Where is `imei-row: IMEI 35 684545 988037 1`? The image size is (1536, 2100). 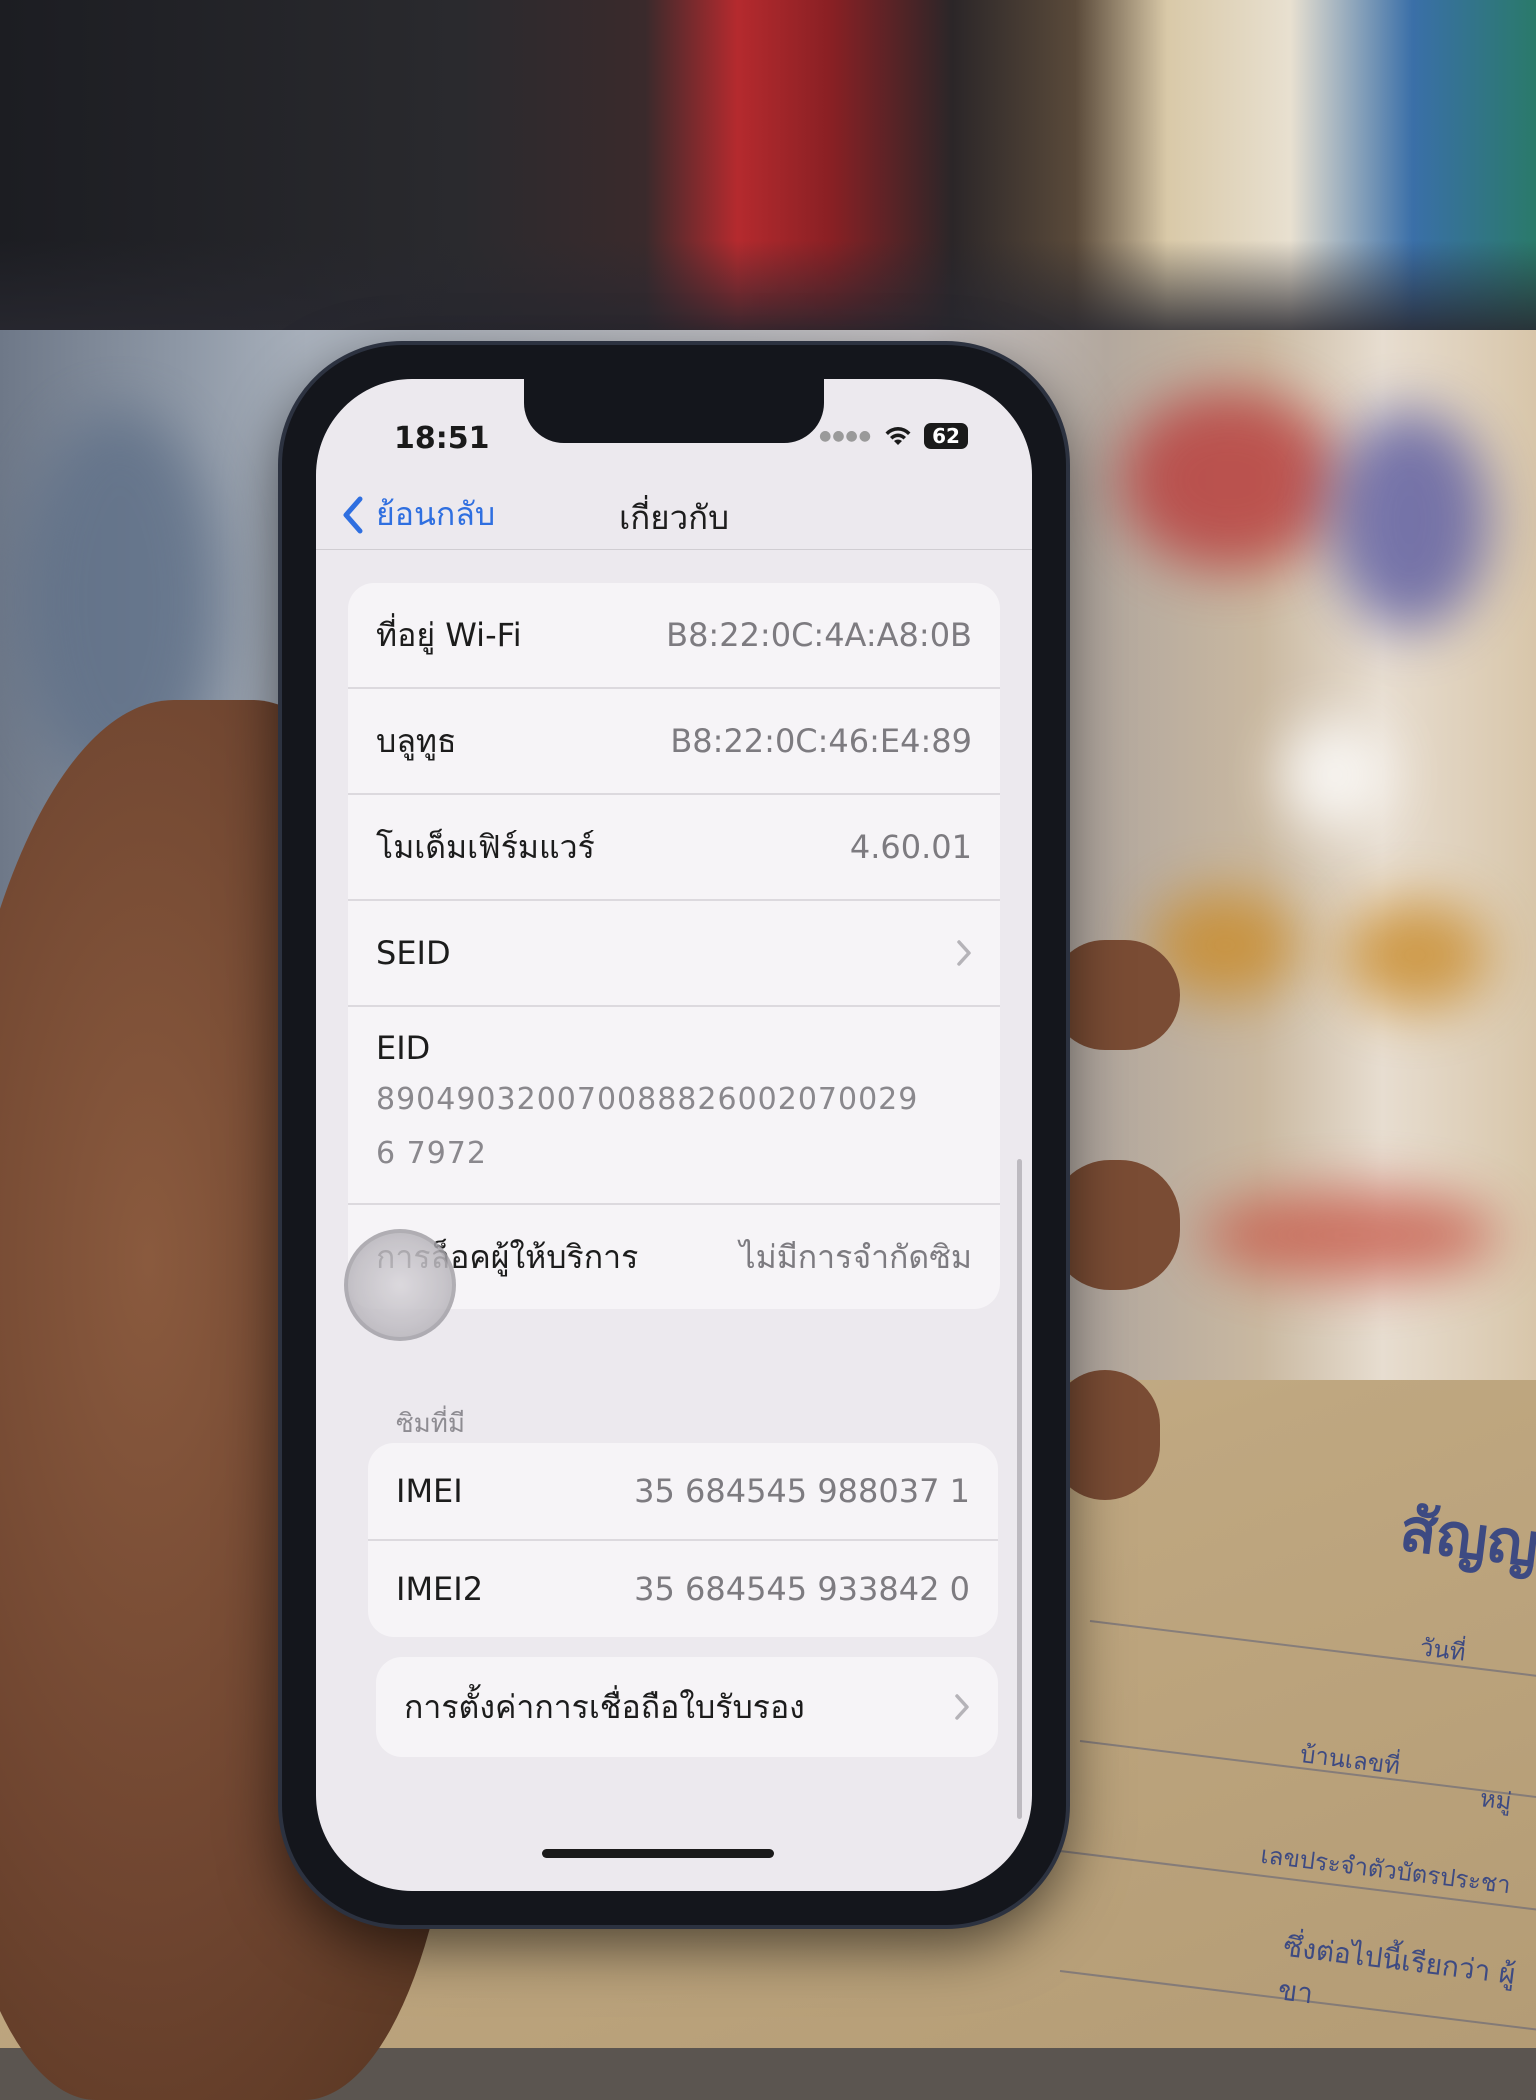
imei-row: IMEI 35 684545 988037 1 is located at coordinates (683, 1492).